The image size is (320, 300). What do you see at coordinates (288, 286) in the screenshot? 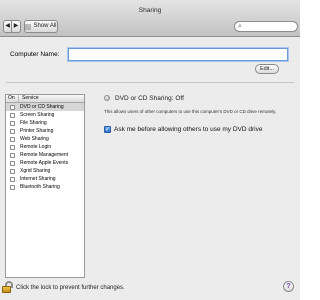
I see `help-button: ?` at bounding box center [288, 286].